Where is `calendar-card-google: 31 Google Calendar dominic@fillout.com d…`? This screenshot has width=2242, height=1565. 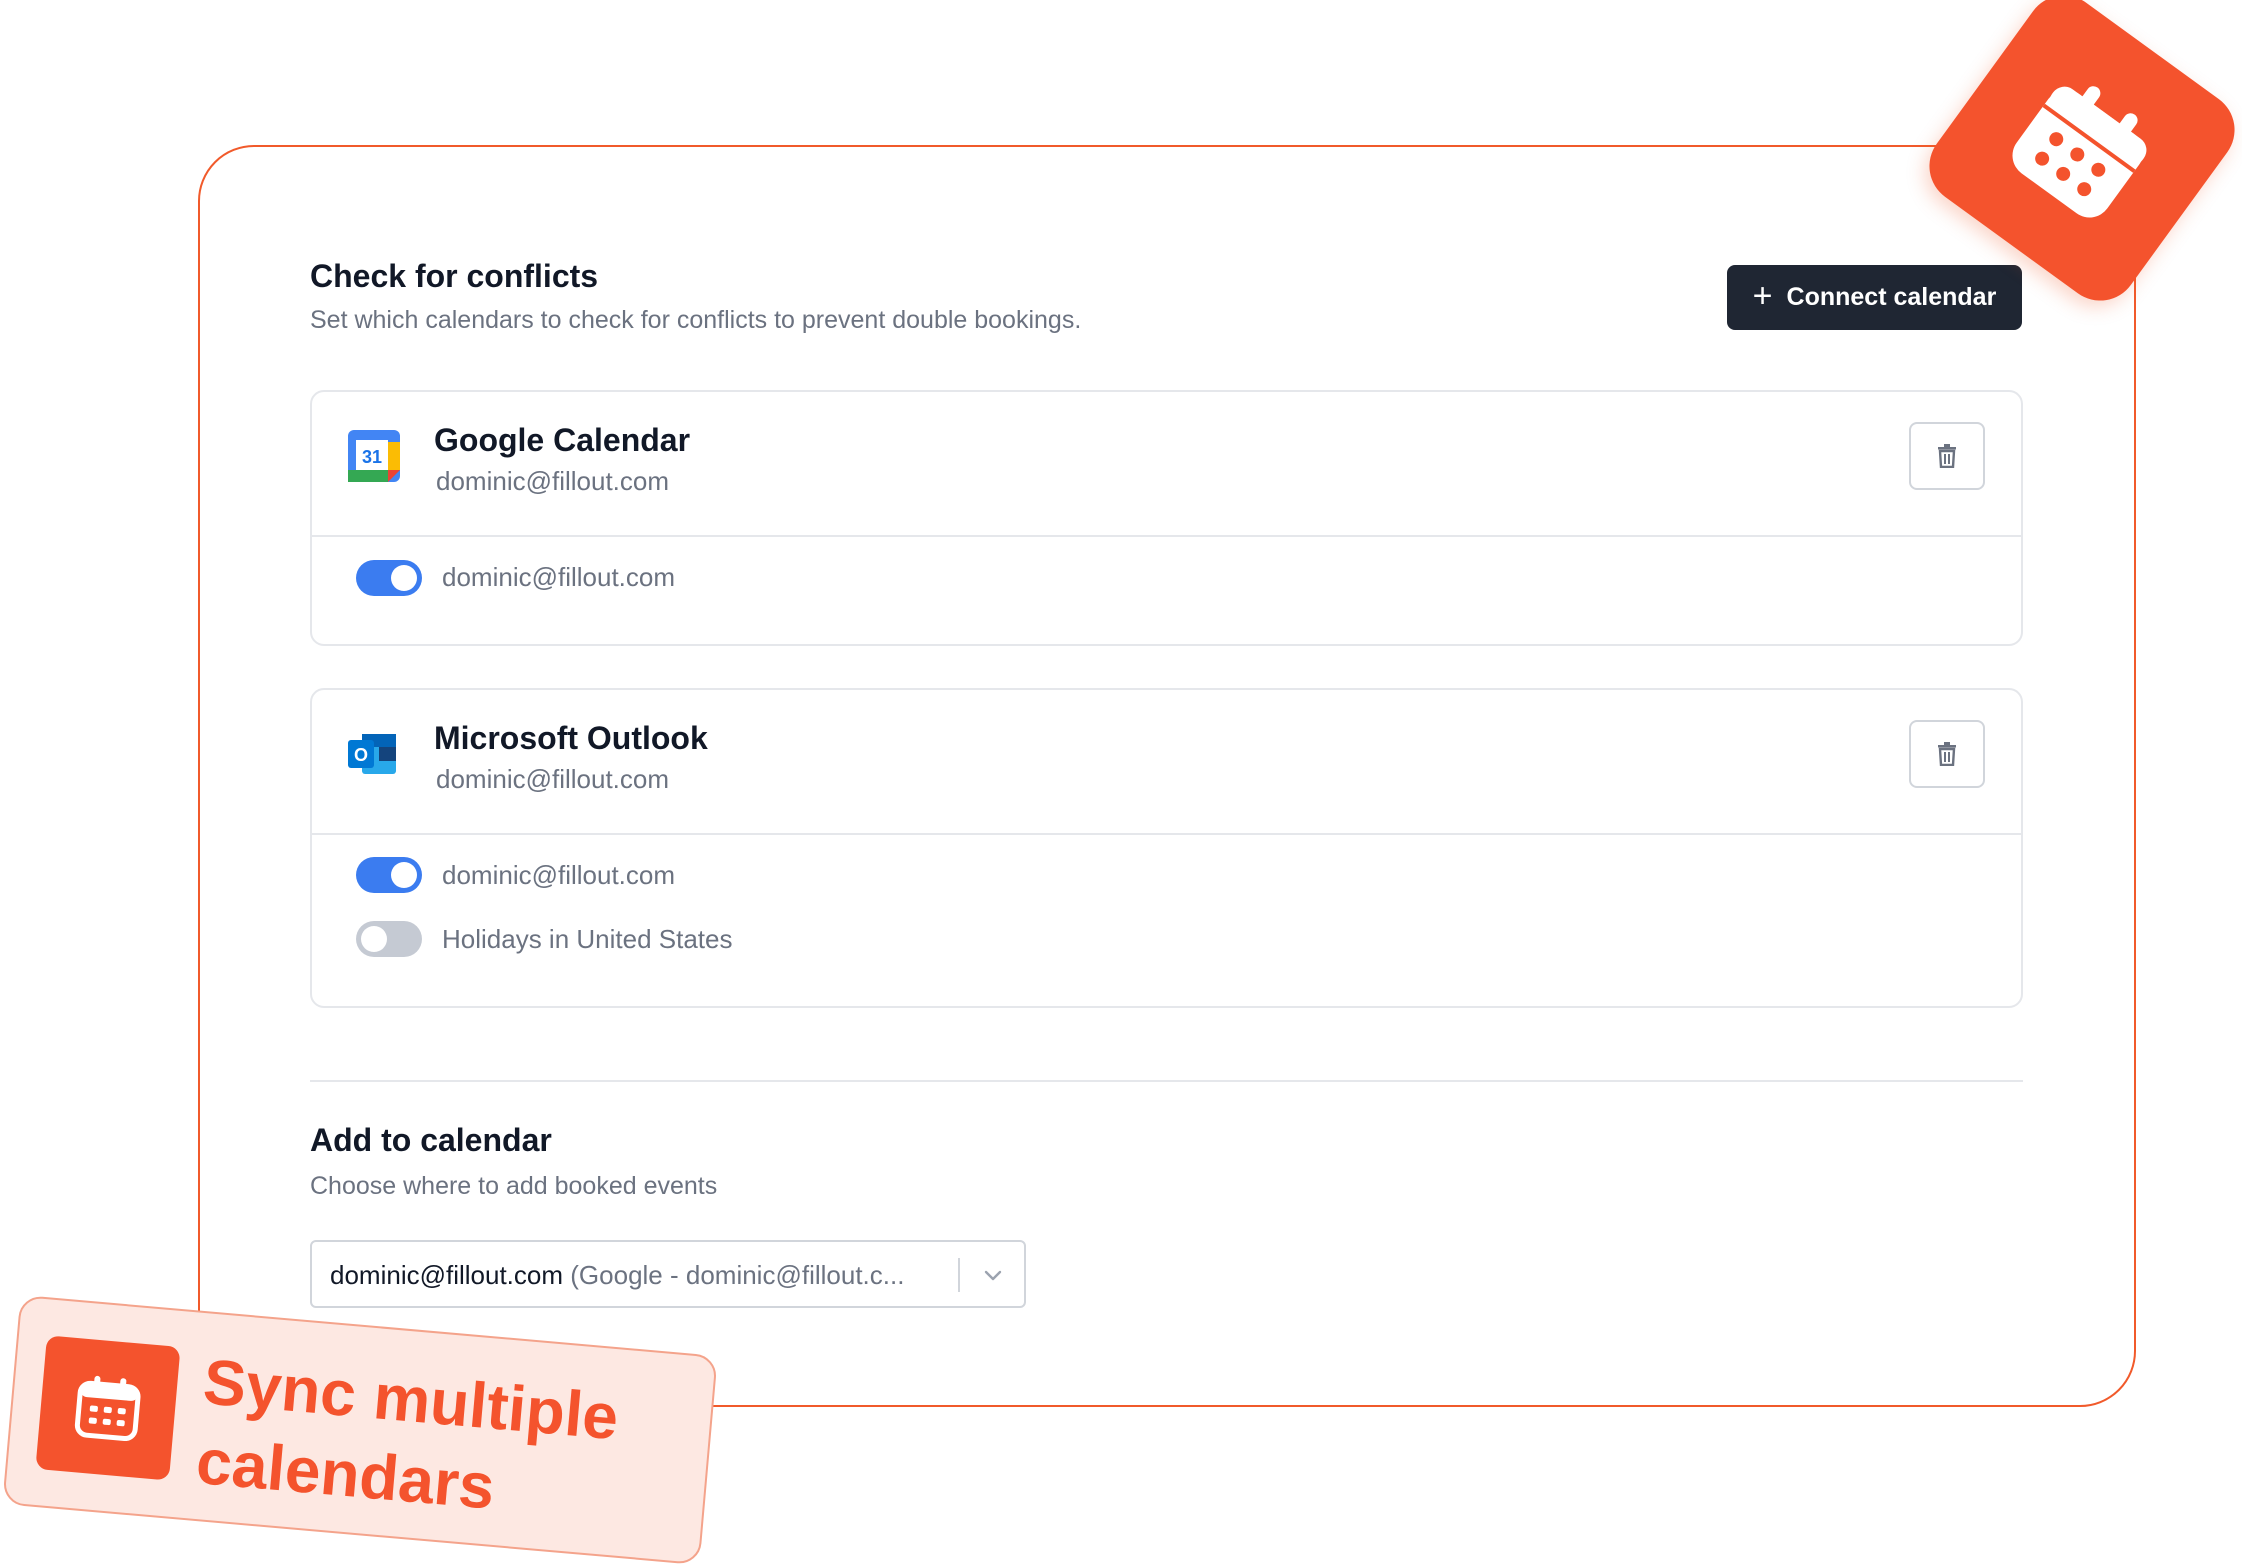
calendar-card-google: 31 Google Calendar dominic@fillout.com d… is located at coordinates (1166, 518).